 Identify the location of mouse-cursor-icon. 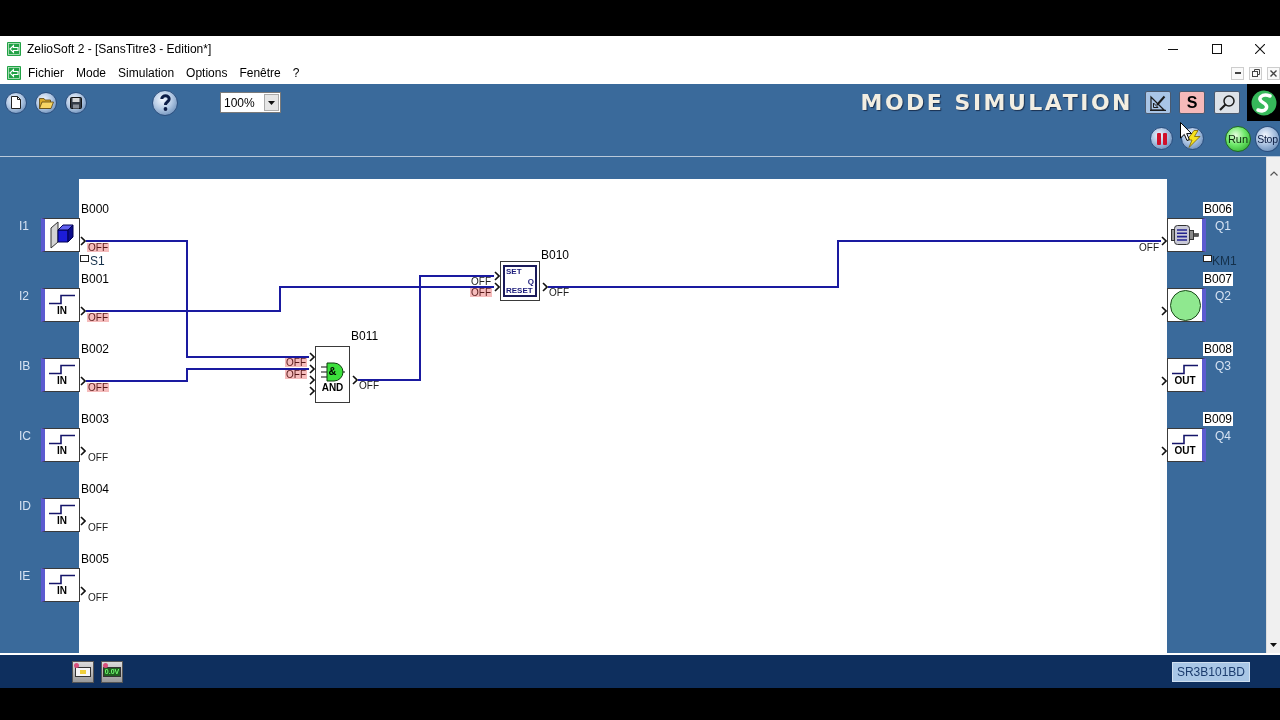
(1186, 131).